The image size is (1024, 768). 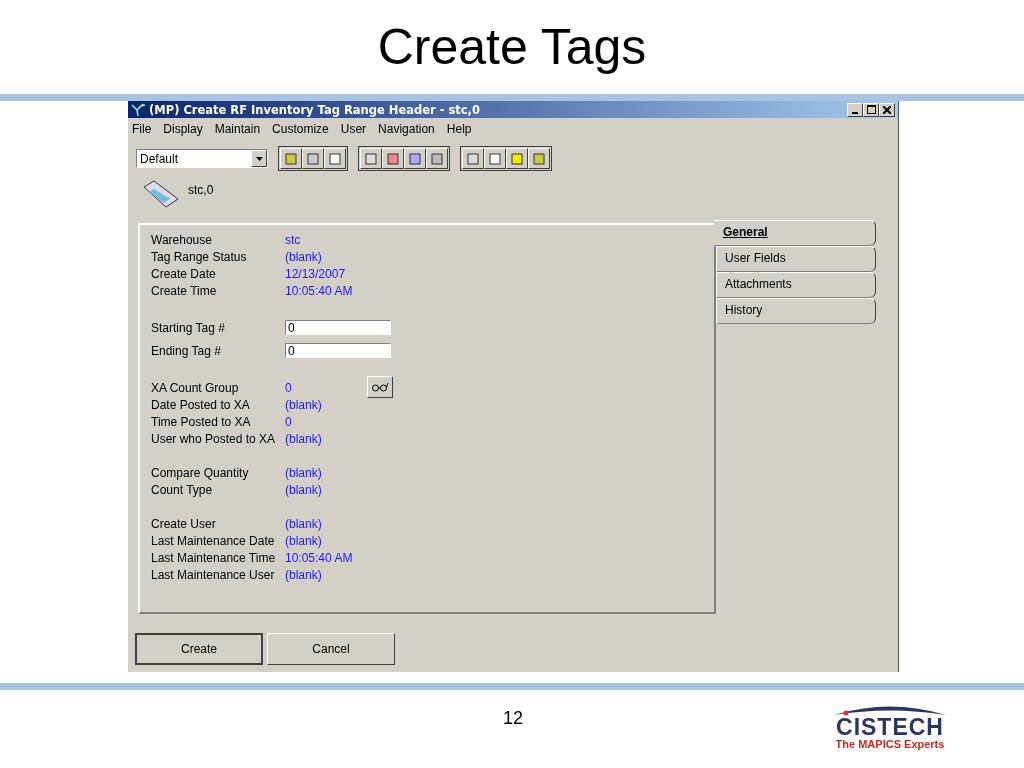 What do you see at coordinates (214, 438) in the screenshot?
I see `field-label: User who Posted to XA` at bounding box center [214, 438].